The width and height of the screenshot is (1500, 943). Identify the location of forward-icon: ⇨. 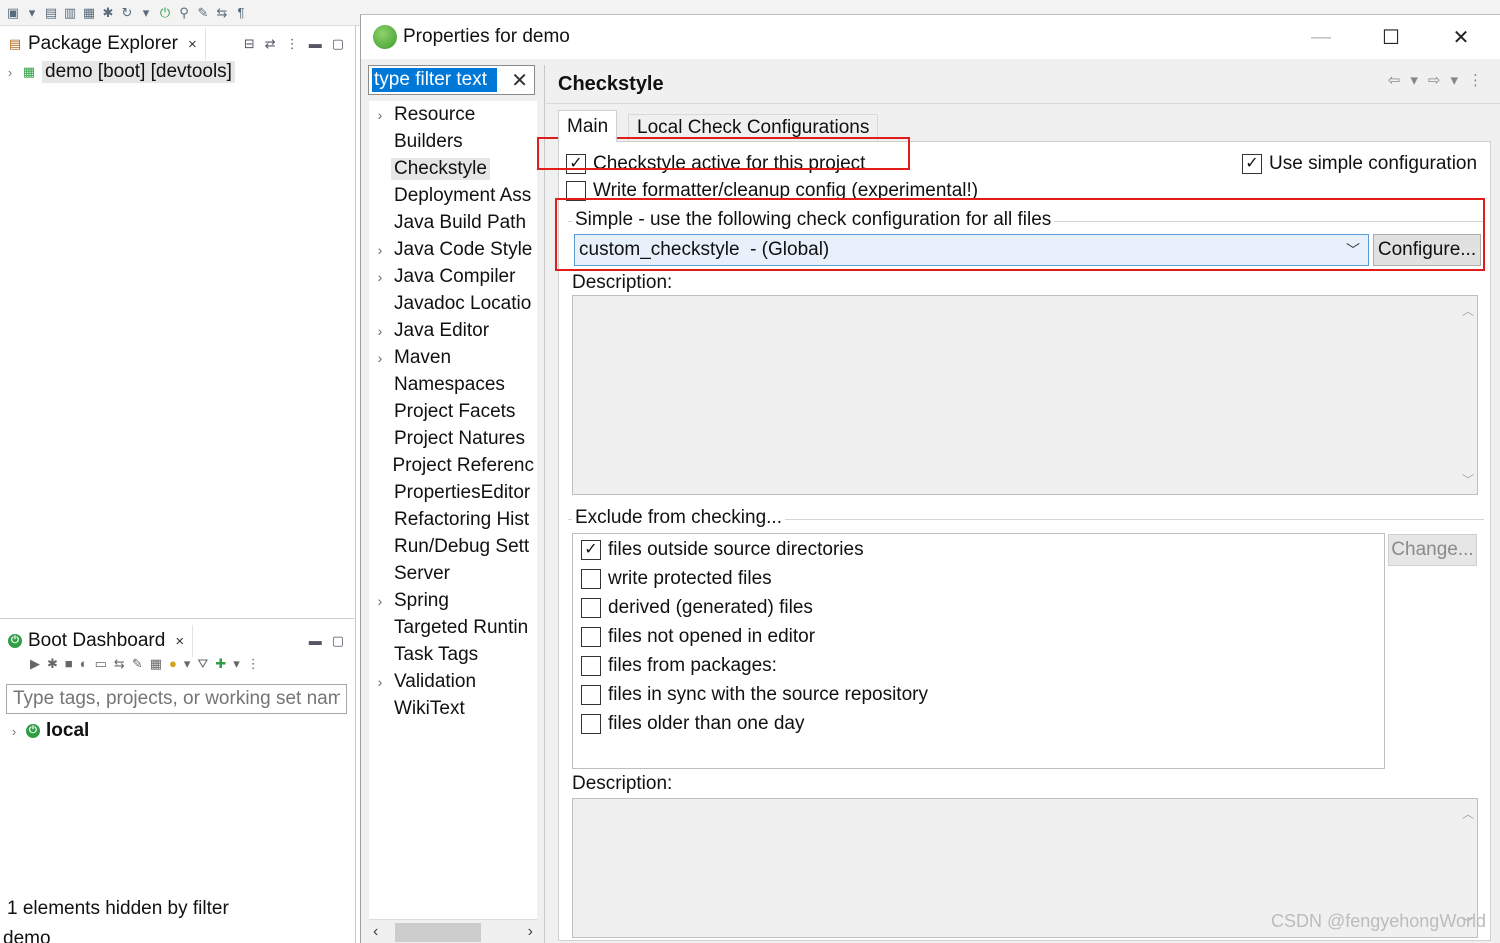
(1434, 80).